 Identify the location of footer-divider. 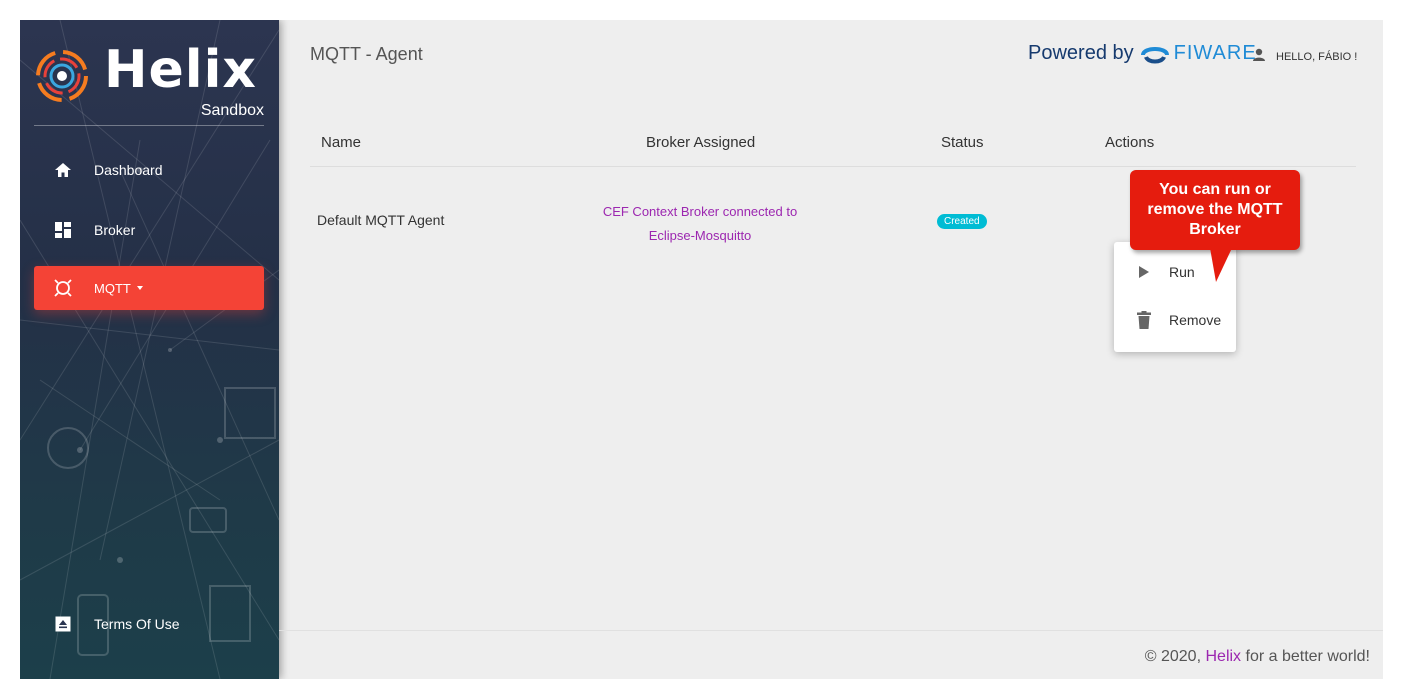
(831, 630).